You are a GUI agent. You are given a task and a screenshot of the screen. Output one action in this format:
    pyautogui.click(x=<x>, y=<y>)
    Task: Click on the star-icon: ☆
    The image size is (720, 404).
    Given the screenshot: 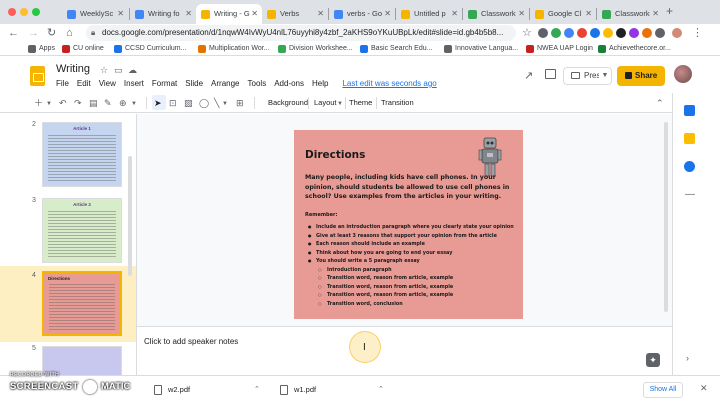 What is the action you would take?
    pyautogui.click(x=104, y=70)
    